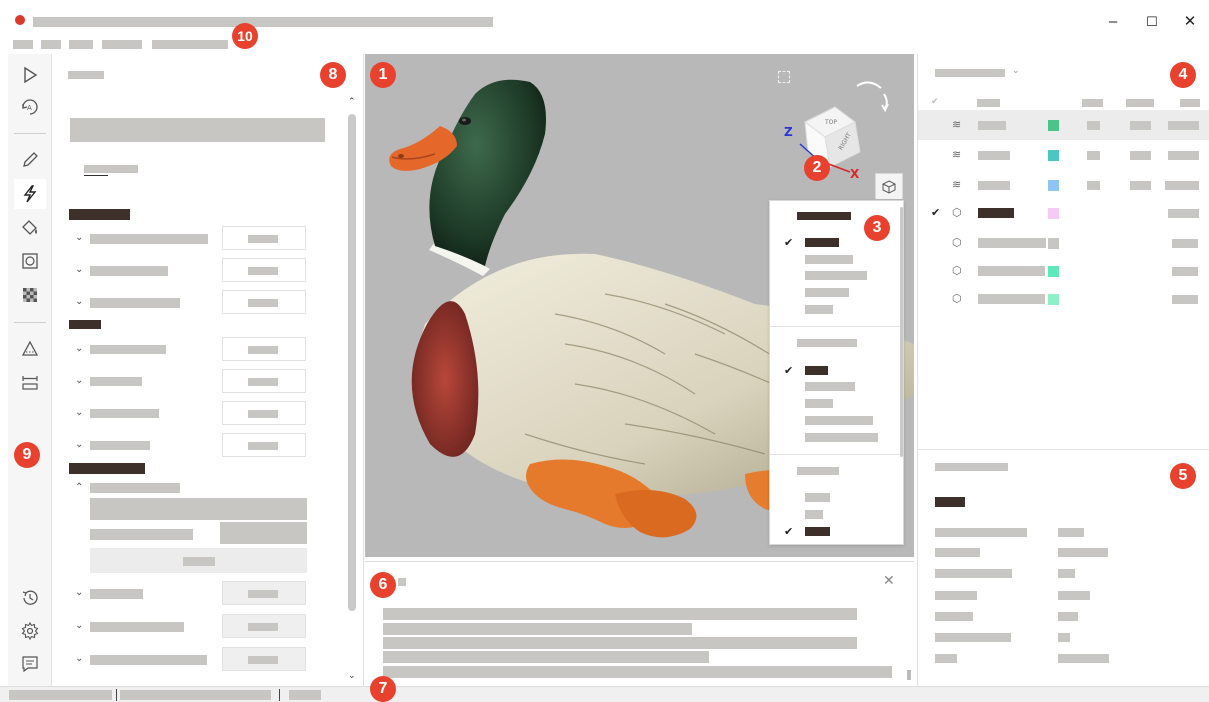 The height and width of the screenshot is (702, 1209). What do you see at coordinates (197, 130) in the screenshot?
I see `panel-header-field` at bounding box center [197, 130].